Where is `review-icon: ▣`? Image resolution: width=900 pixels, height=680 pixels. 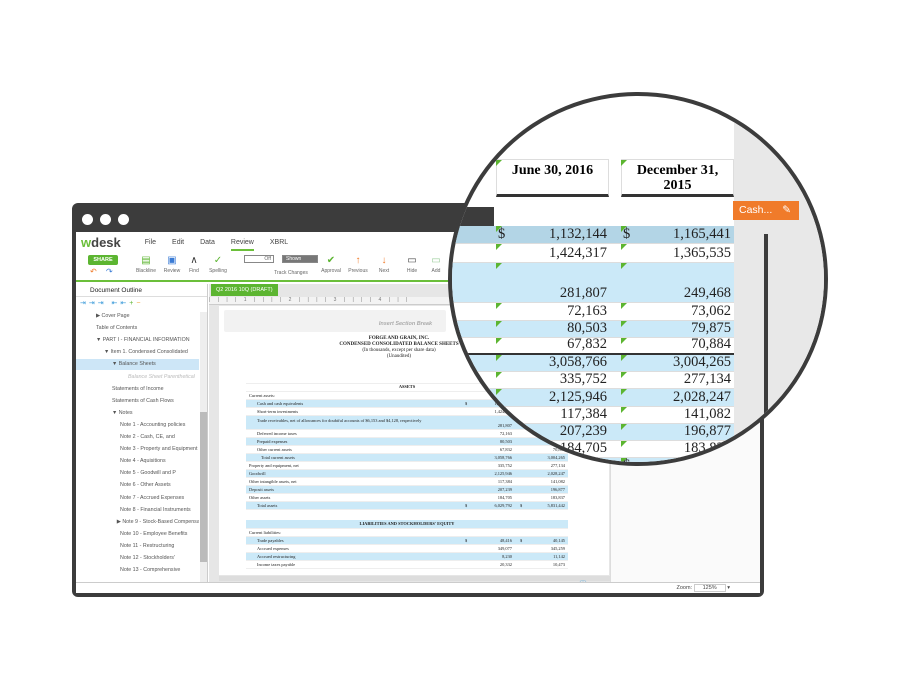
review-icon: ▣ is located at coordinates (172, 260).